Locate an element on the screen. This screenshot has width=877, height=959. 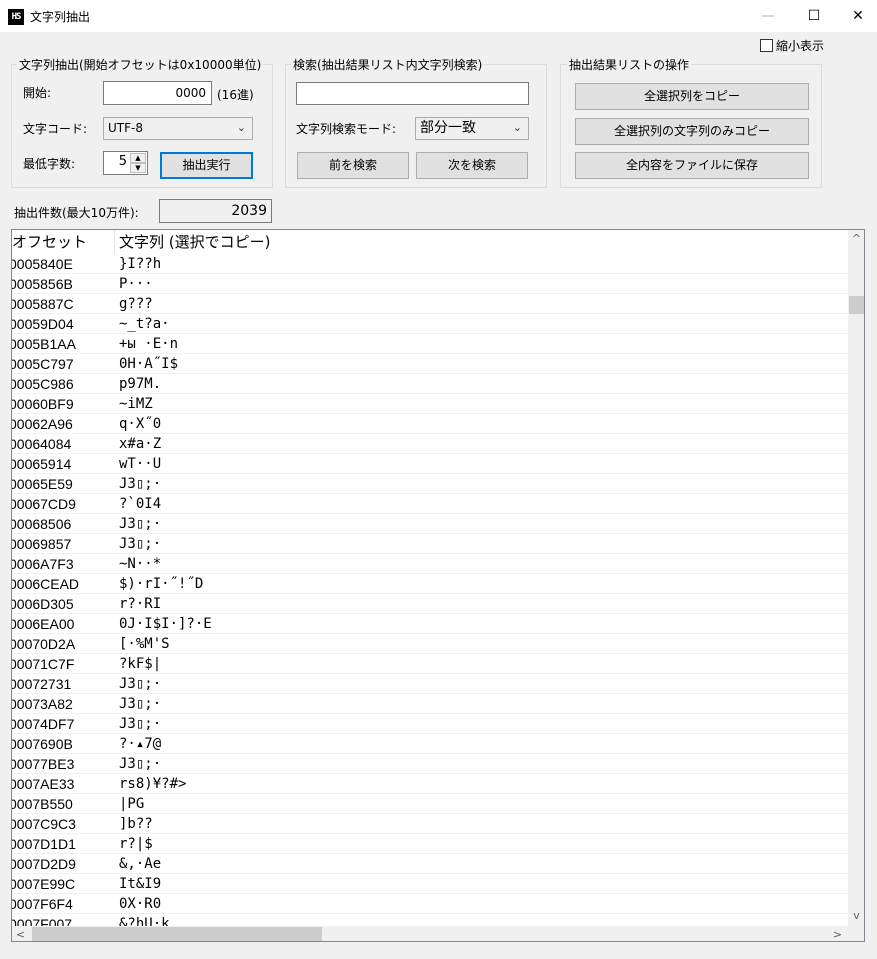
string-cell: P··· is located at coordinates (136, 284).